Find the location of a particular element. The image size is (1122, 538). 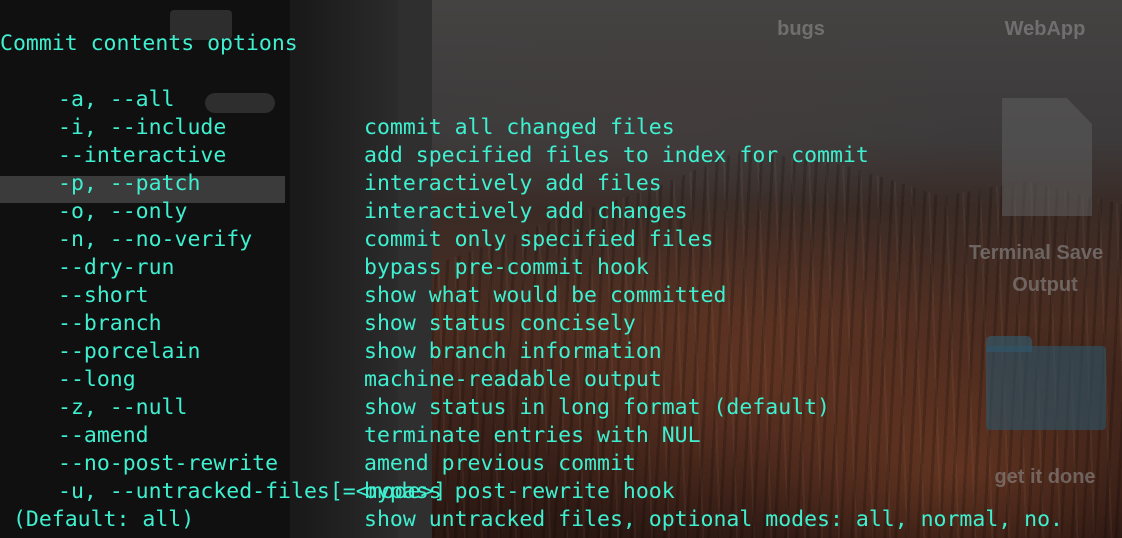

section-heading: Commit contents options is located at coordinates (149, 43).